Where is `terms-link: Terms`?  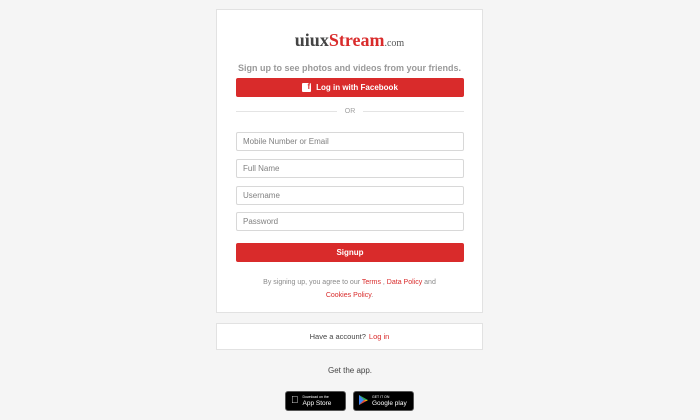
terms-link: Terms is located at coordinates (371, 282).